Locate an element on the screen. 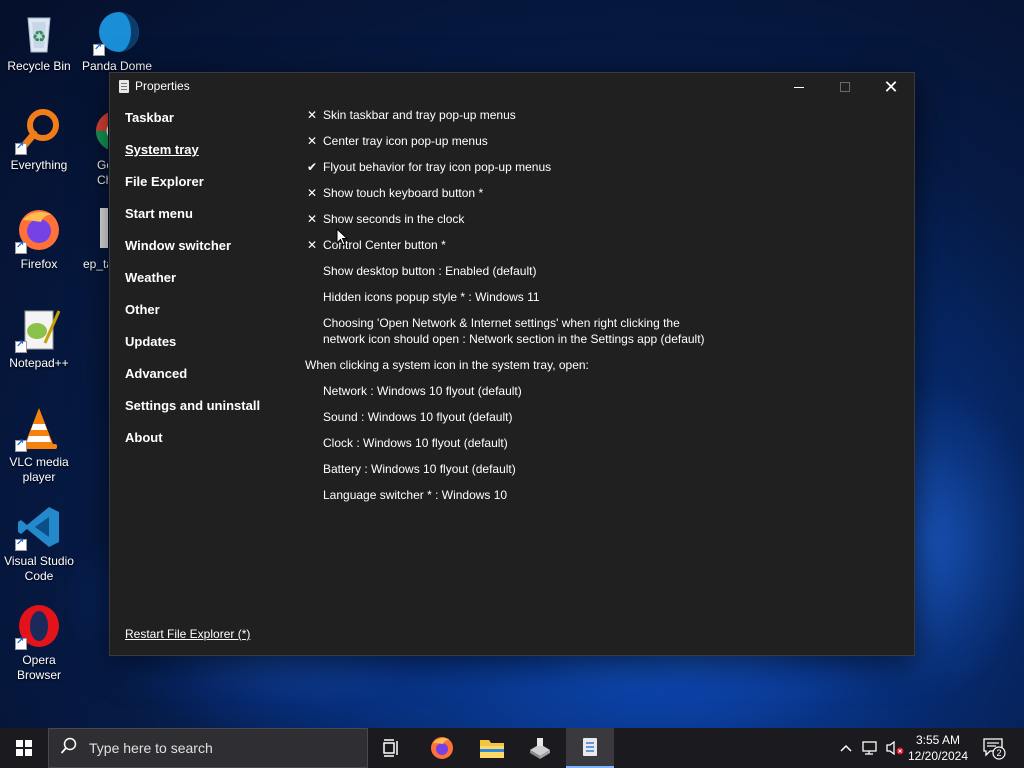 This screenshot has height=768, width=1024. desktop-icon-label: Firefox is located at coordinates (39, 264).